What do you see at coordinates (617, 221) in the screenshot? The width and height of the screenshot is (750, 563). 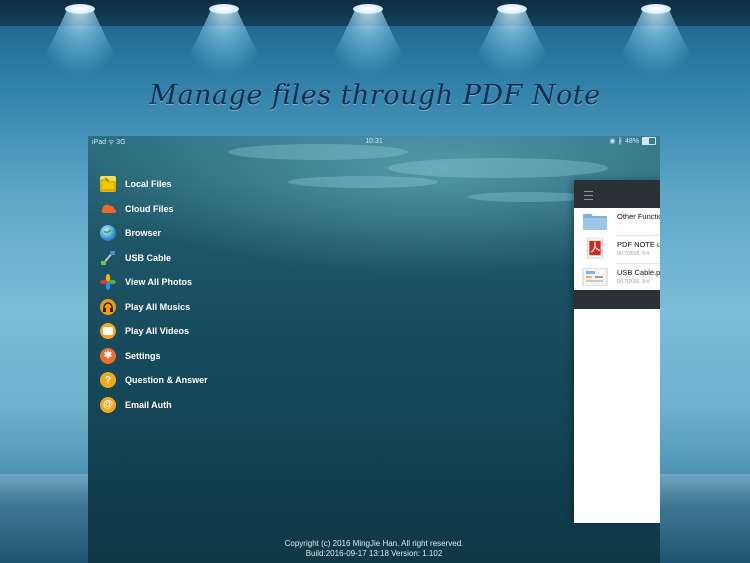 I see `file-row-other-functions: Other Functio` at bounding box center [617, 221].